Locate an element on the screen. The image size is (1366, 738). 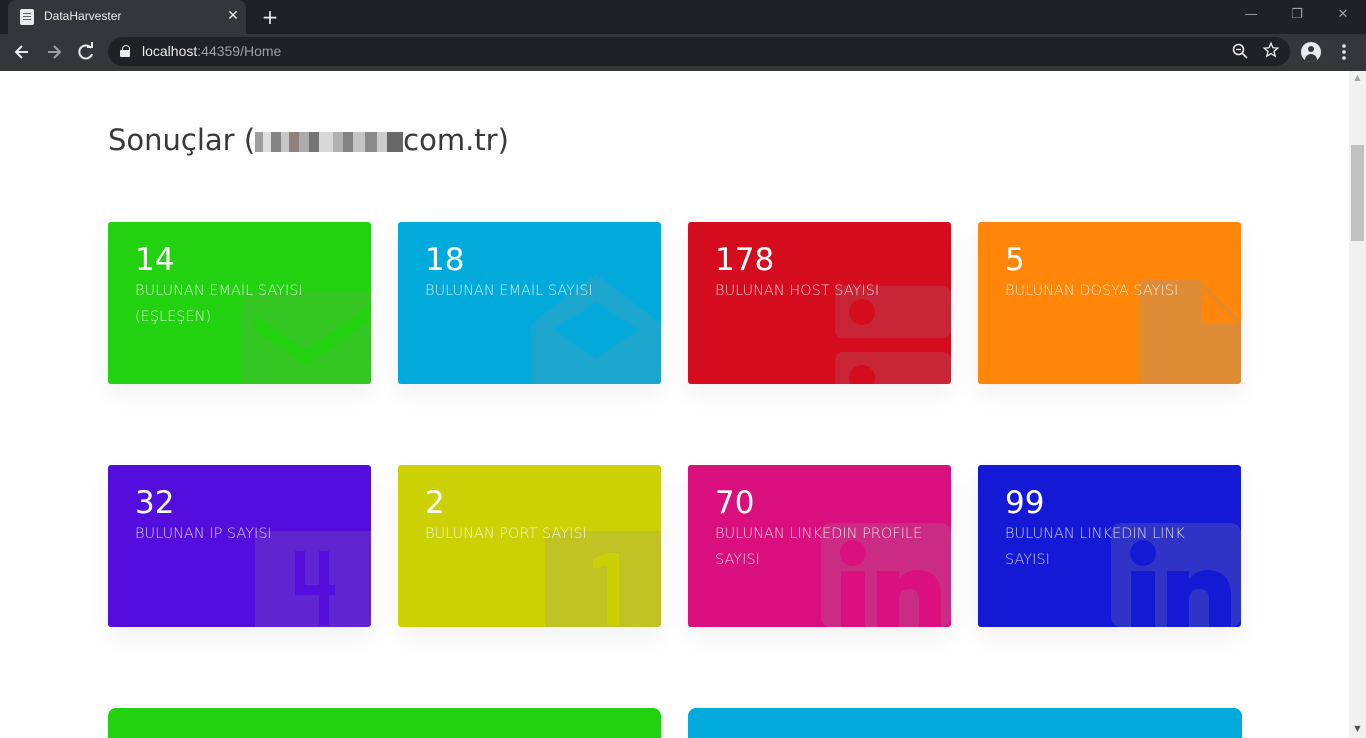
close-window-button: ✕ is located at coordinates (1343, 15).